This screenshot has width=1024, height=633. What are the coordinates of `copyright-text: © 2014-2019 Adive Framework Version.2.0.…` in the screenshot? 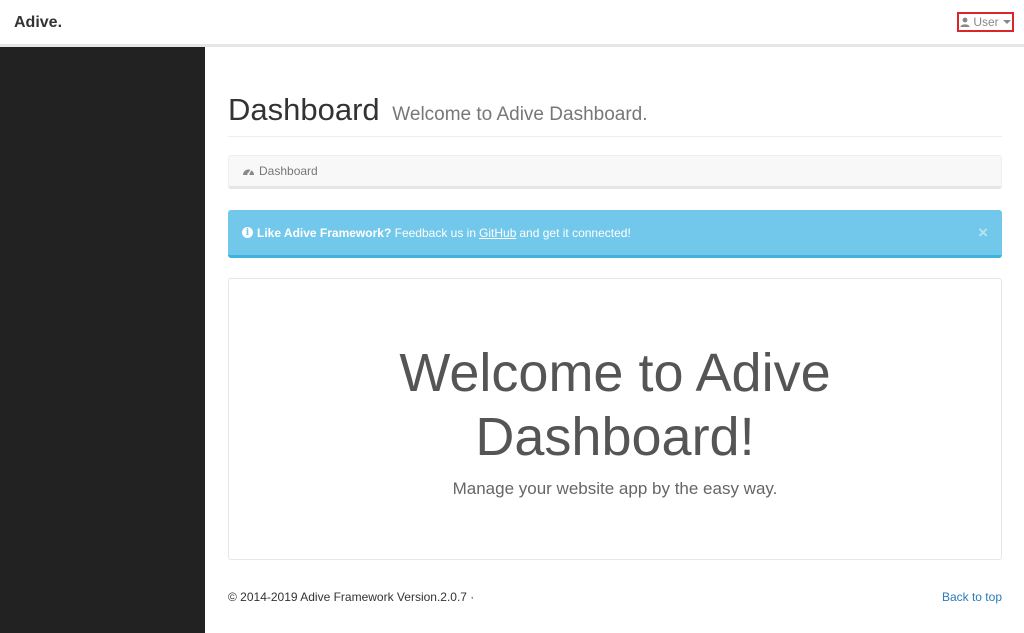 It's located at (351, 597).